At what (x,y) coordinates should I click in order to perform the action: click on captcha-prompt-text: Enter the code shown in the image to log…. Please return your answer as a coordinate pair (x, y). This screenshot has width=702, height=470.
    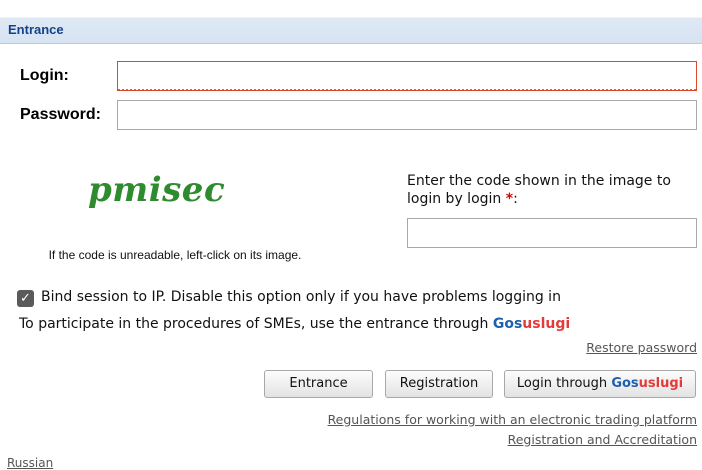
    Looking at the image, I should click on (539, 190).